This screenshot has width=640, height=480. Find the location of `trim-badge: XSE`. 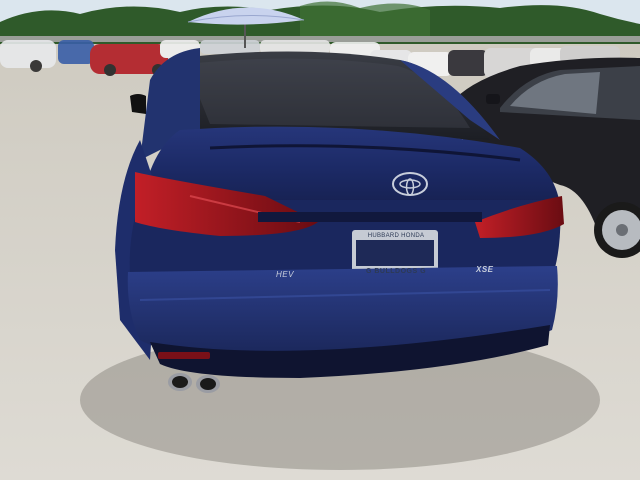

trim-badge: XSE is located at coordinates (485, 269).